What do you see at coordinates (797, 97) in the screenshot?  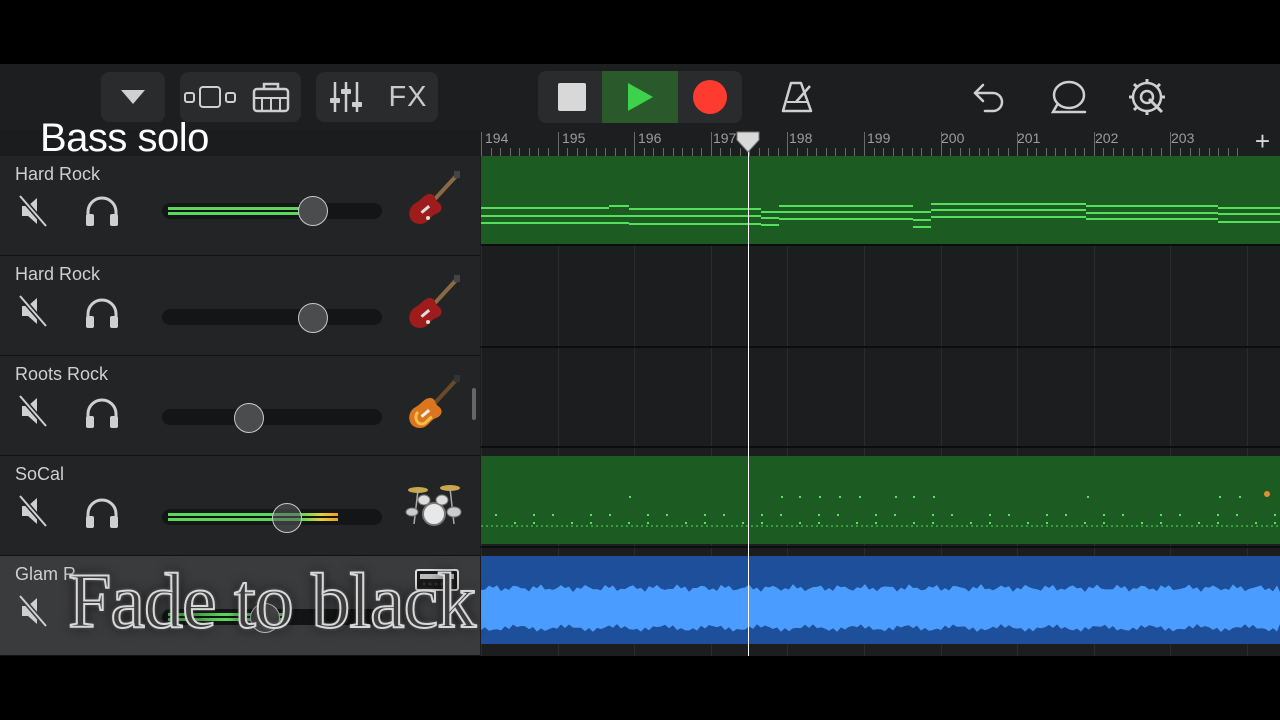 I see `metronome-button` at bounding box center [797, 97].